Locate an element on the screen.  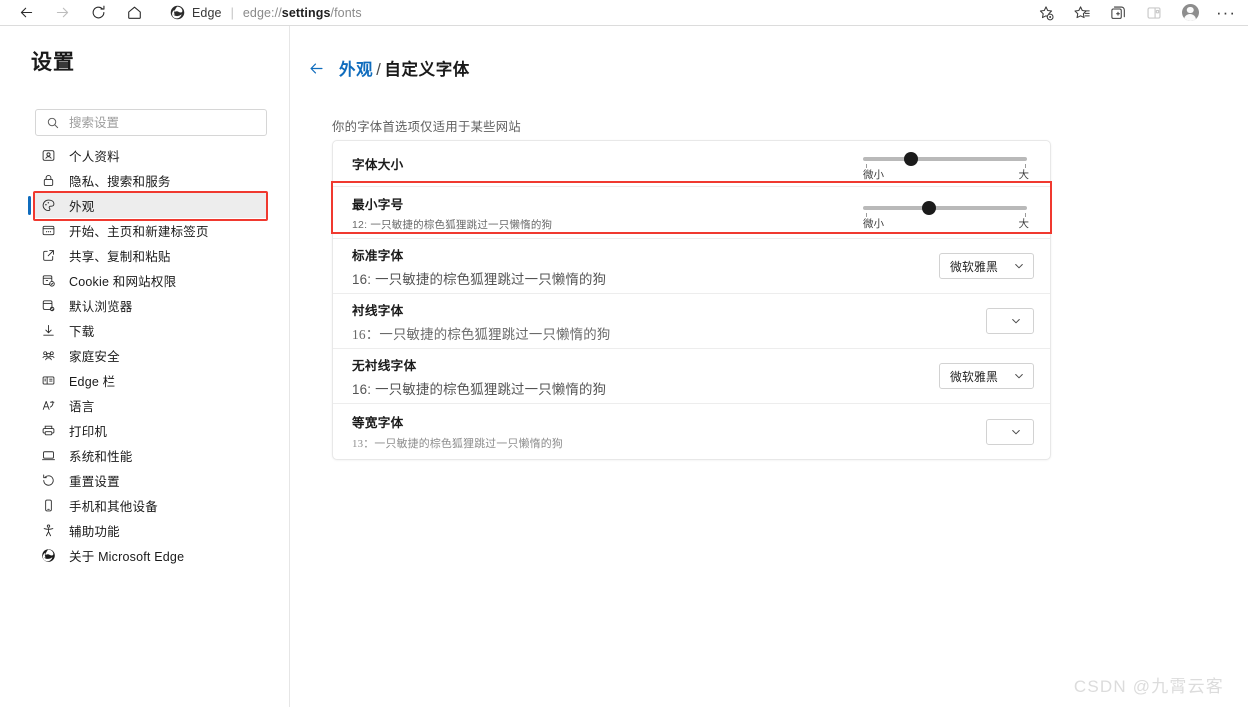
profile-button is located at coordinates (1190, 12).